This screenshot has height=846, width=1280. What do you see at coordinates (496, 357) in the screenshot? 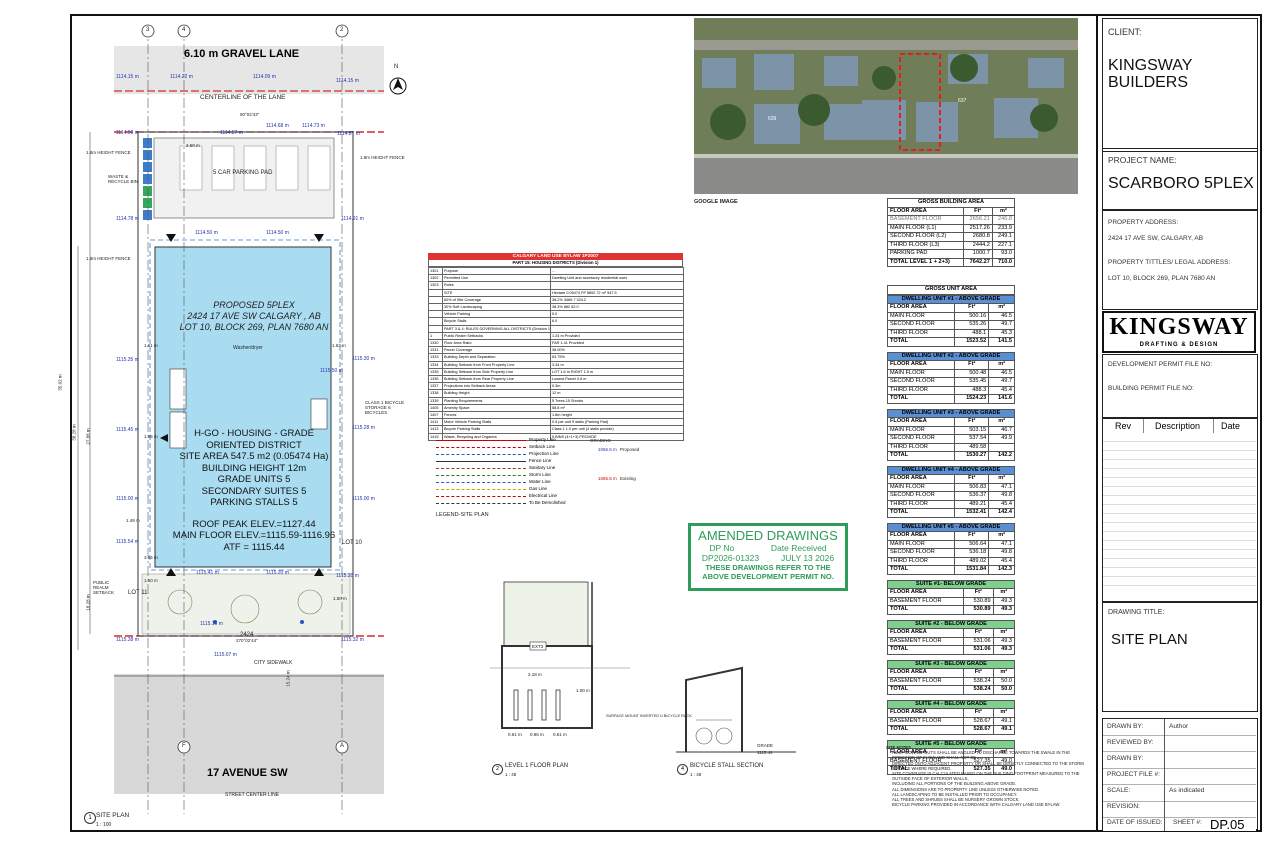
I see `bylaw-cell: Building Depth and Separation` at bounding box center [496, 357].